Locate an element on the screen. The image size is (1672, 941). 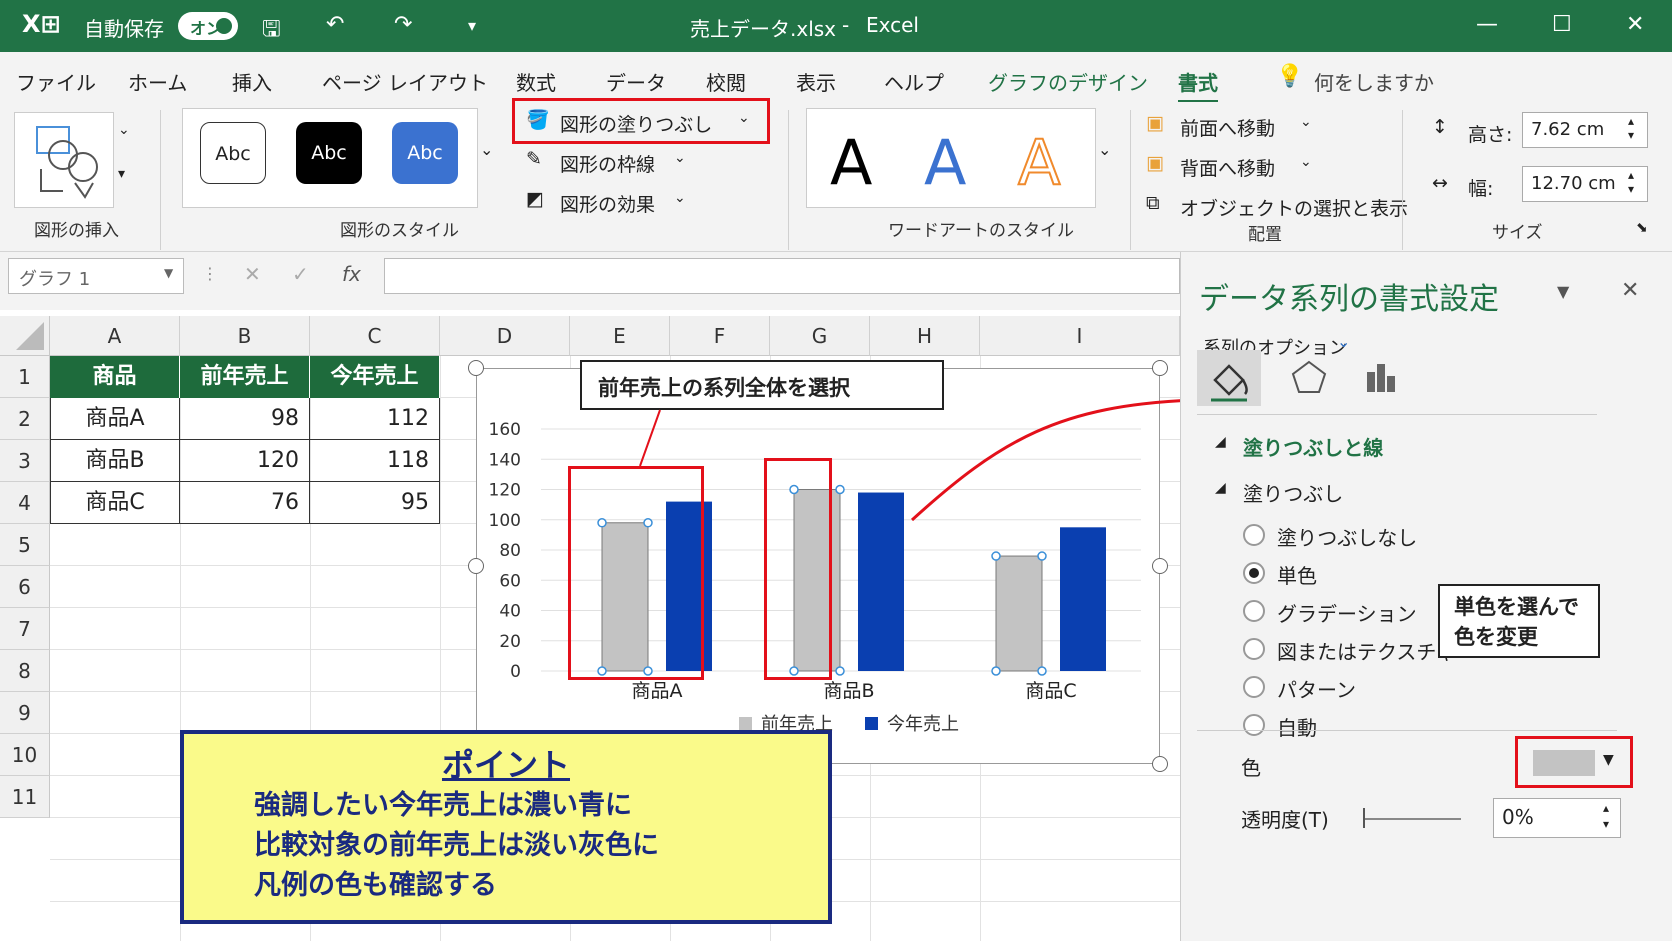
fill-subsection: 塗りつぶし is located at coordinates (1293, 492).